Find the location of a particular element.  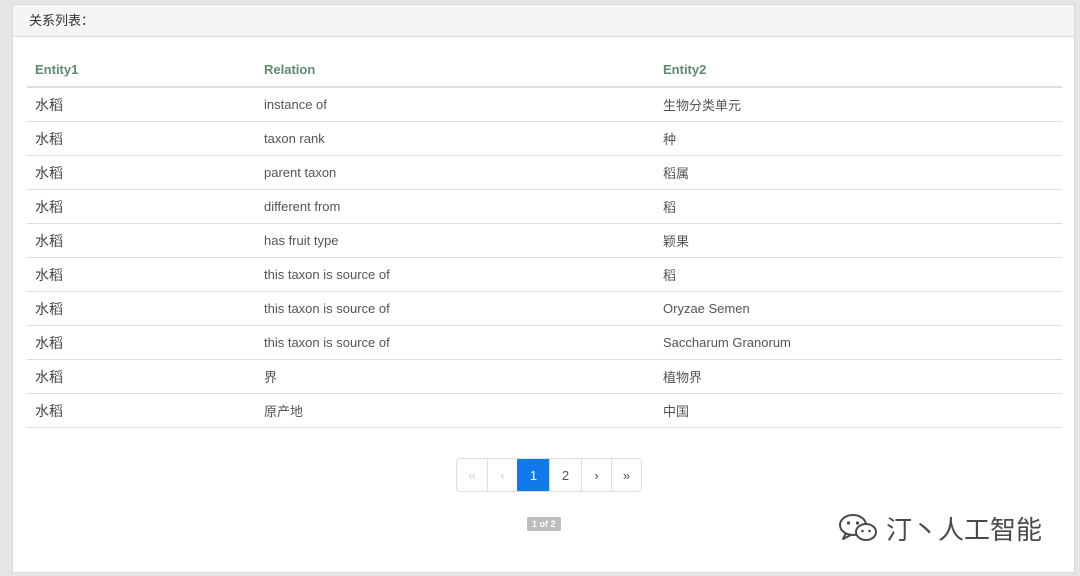

cell-entity2: 颖果 is located at coordinates (858, 240).